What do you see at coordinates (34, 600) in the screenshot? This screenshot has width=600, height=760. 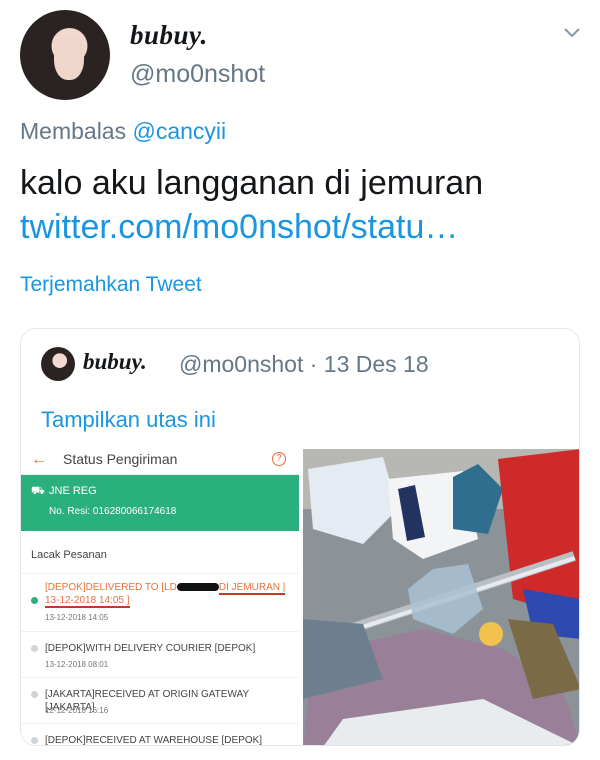 I see `timeline-dot-active` at bounding box center [34, 600].